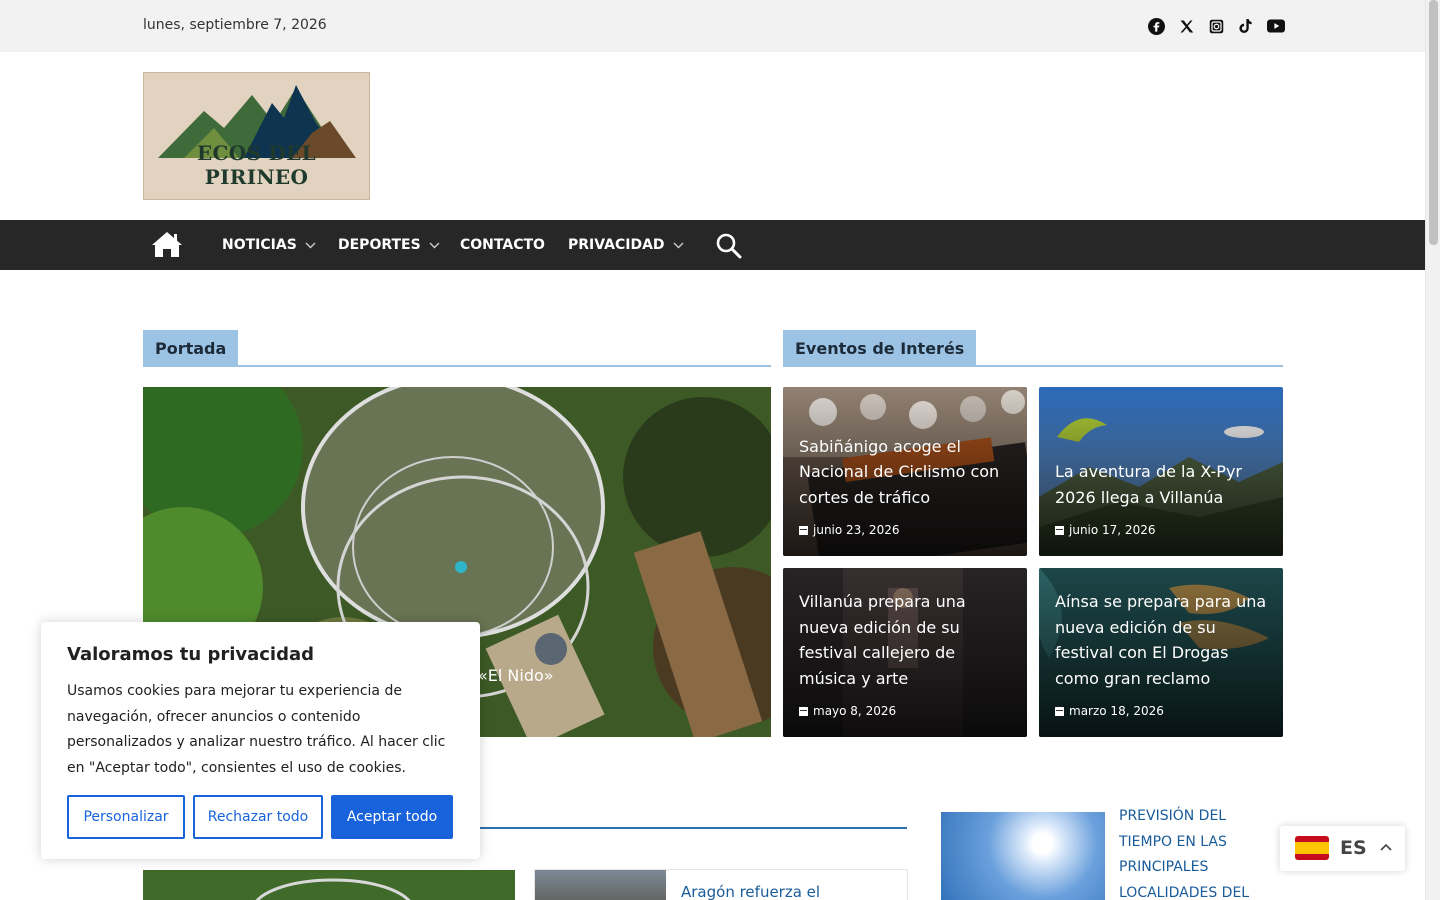 The image size is (1440, 900). Describe the element at coordinates (712, 26) in the screenshot. I see `top-bar: lunes, septiembre 7, 2026` at that location.